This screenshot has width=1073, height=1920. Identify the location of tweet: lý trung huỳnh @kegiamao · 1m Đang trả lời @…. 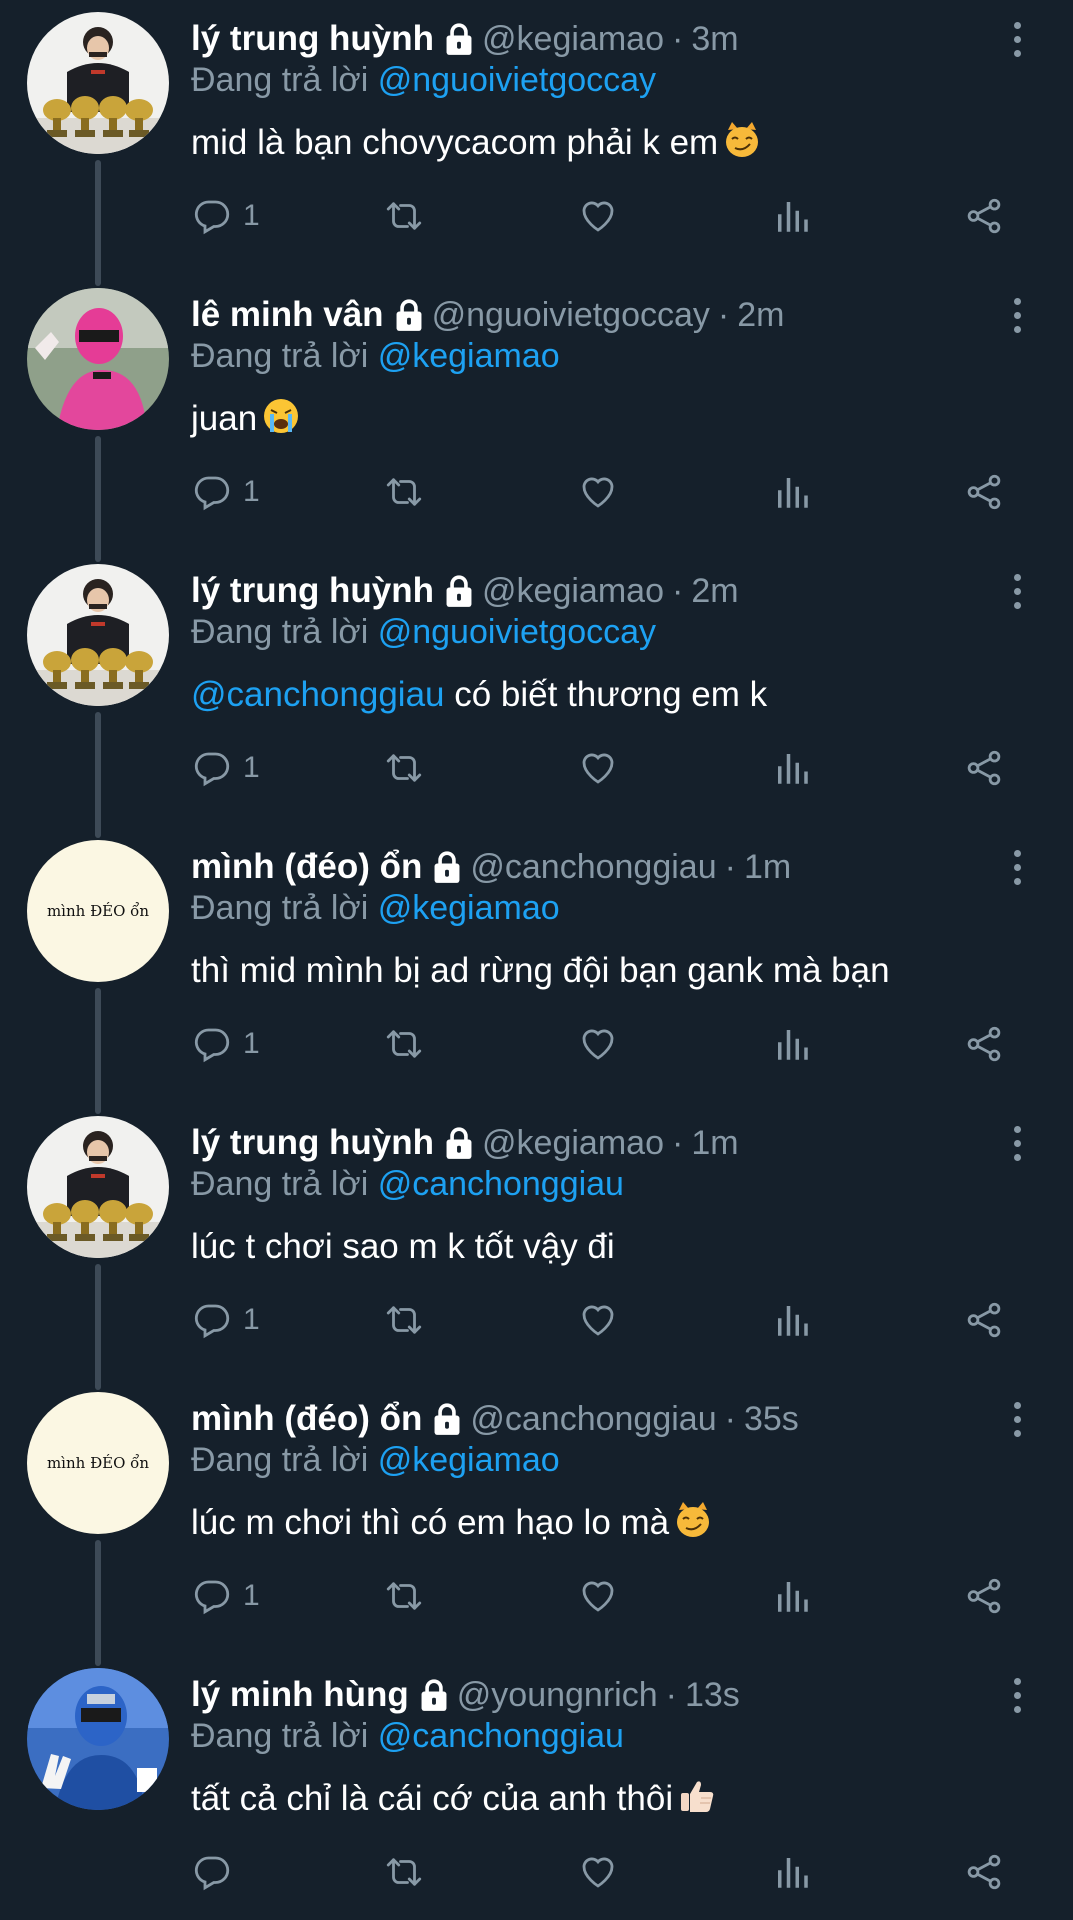
(536, 1247).